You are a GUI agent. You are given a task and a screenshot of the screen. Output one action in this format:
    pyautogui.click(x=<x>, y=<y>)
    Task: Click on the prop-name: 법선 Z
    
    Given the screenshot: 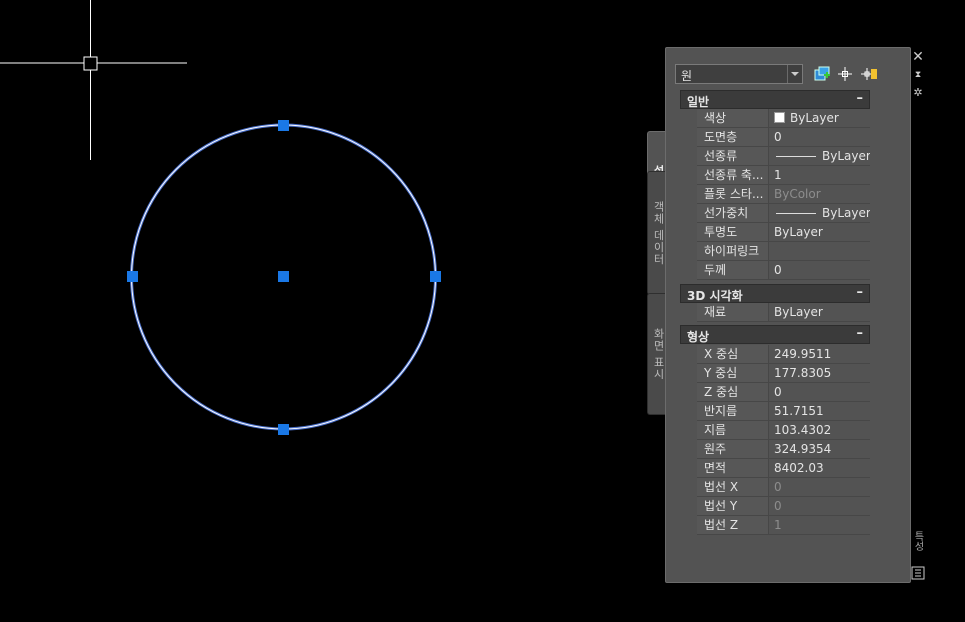 What is the action you would take?
    pyautogui.click(x=733, y=525)
    